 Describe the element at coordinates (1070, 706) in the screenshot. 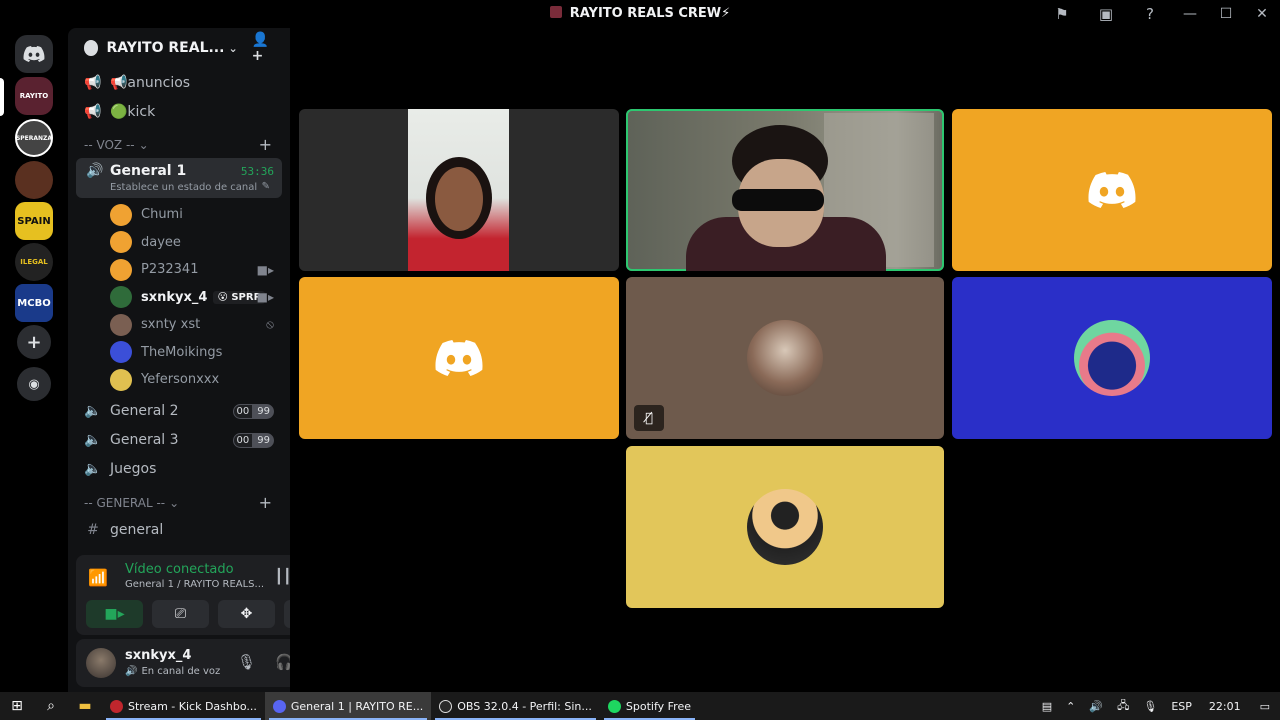

I see `chevron-up-icon: ⌃` at that location.